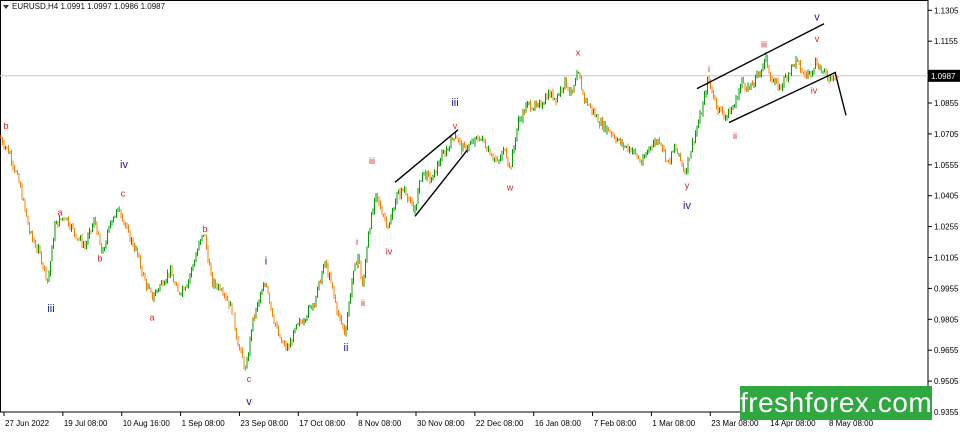 Image resolution: width=960 pixels, height=437 pixels. What do you see at coordinates (946, 165) in the screenshot?
I see `y-tick-label: 1.0555` at bounding box center [946, 165].